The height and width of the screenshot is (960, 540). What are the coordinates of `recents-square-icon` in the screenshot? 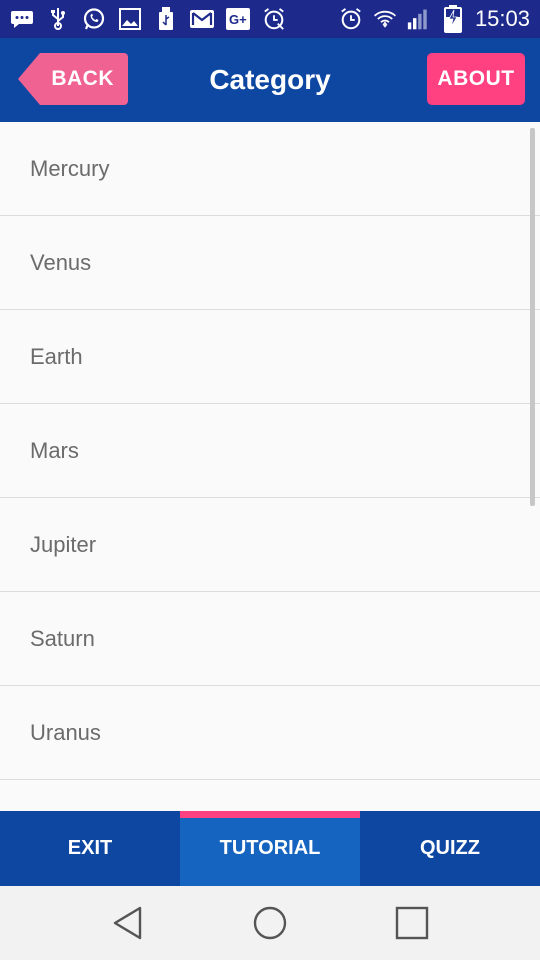 It's located at (412, 923).